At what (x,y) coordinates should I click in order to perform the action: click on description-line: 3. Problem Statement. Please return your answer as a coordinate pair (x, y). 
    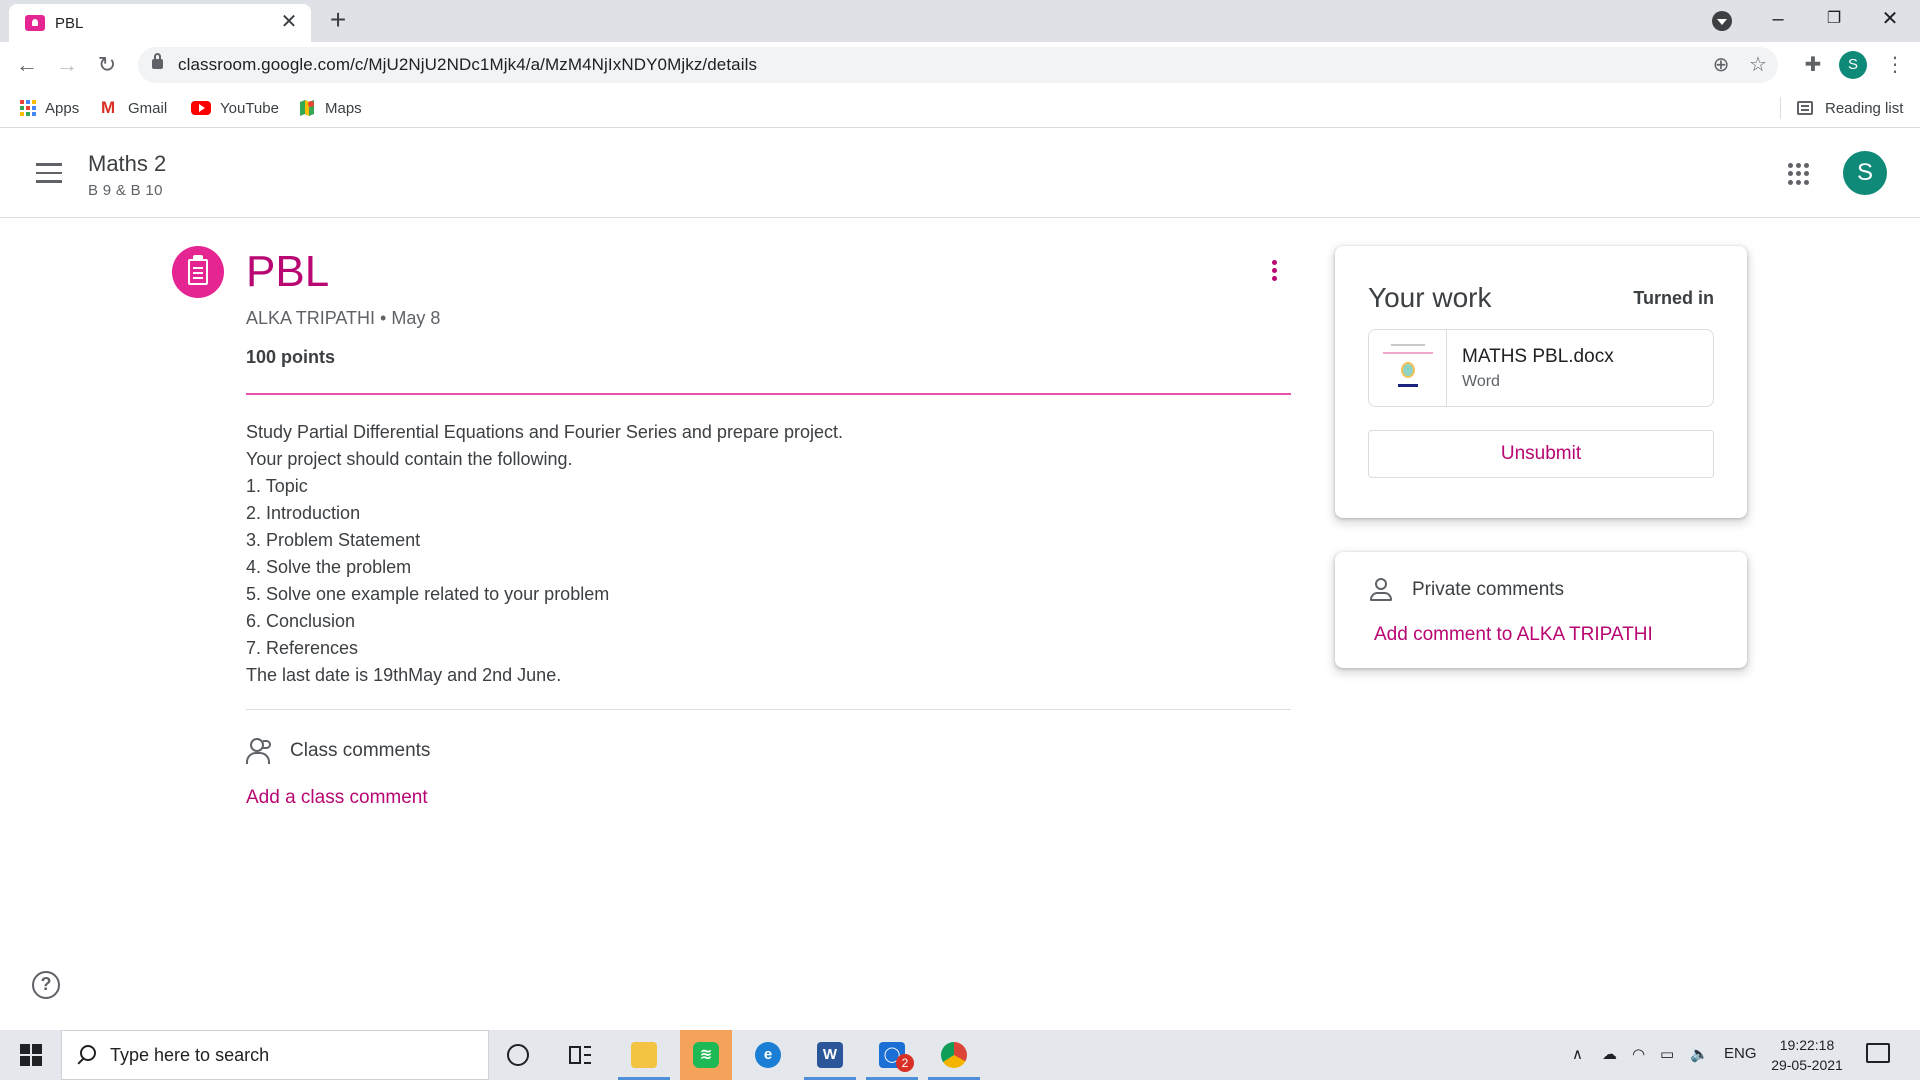
    Looking at the image, I should click on (333, 540).